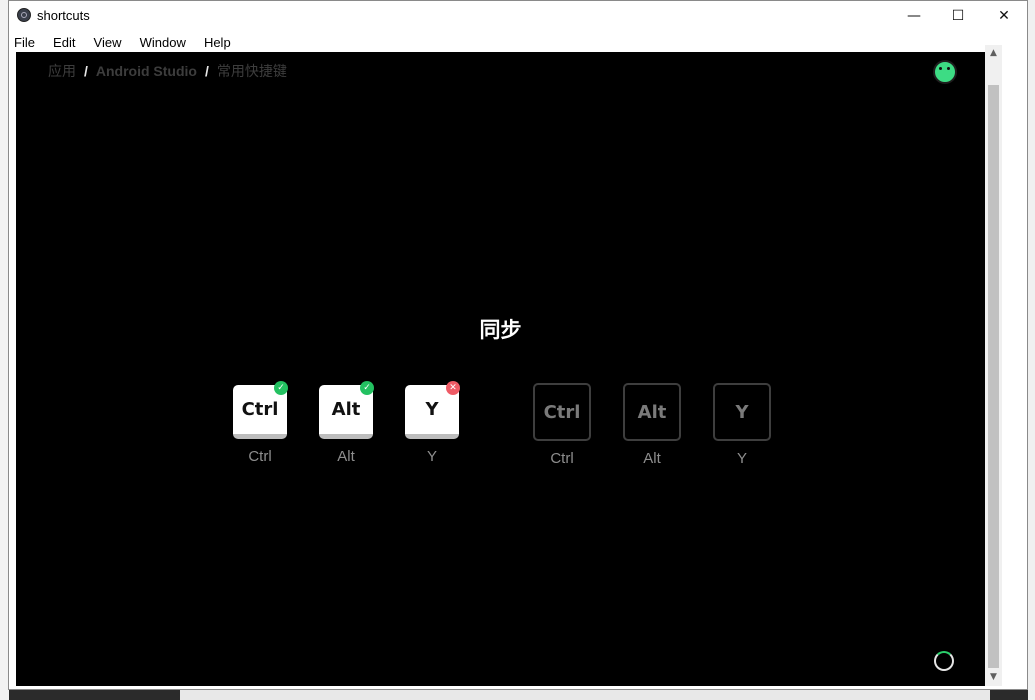 Image resolution: width=1035 pixels, height=700 pixels. I want to click on breadcrumb: 应用 / Android Studio / 常用快捷键, so click(167, 71).